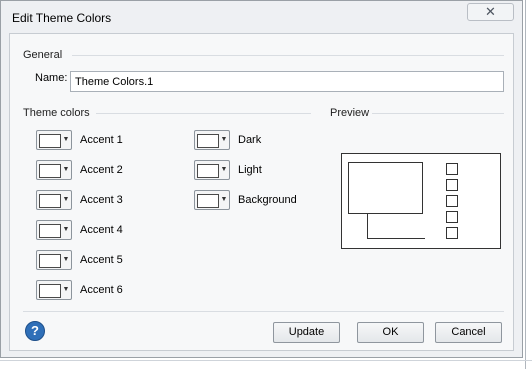  Describe the element at coordinates (350, 113) in the screenshot. I see `preview-group-label: Preview` at that location.